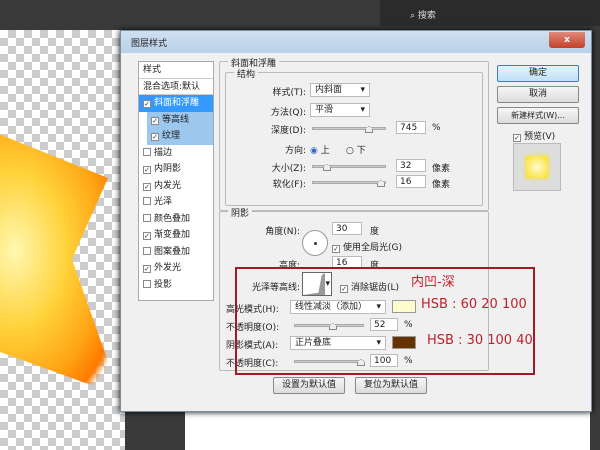 Image resolution: width=600 pixels, height=450 pixels. I want to click on make-default-button: 设置为默认值, so click(309, 385).